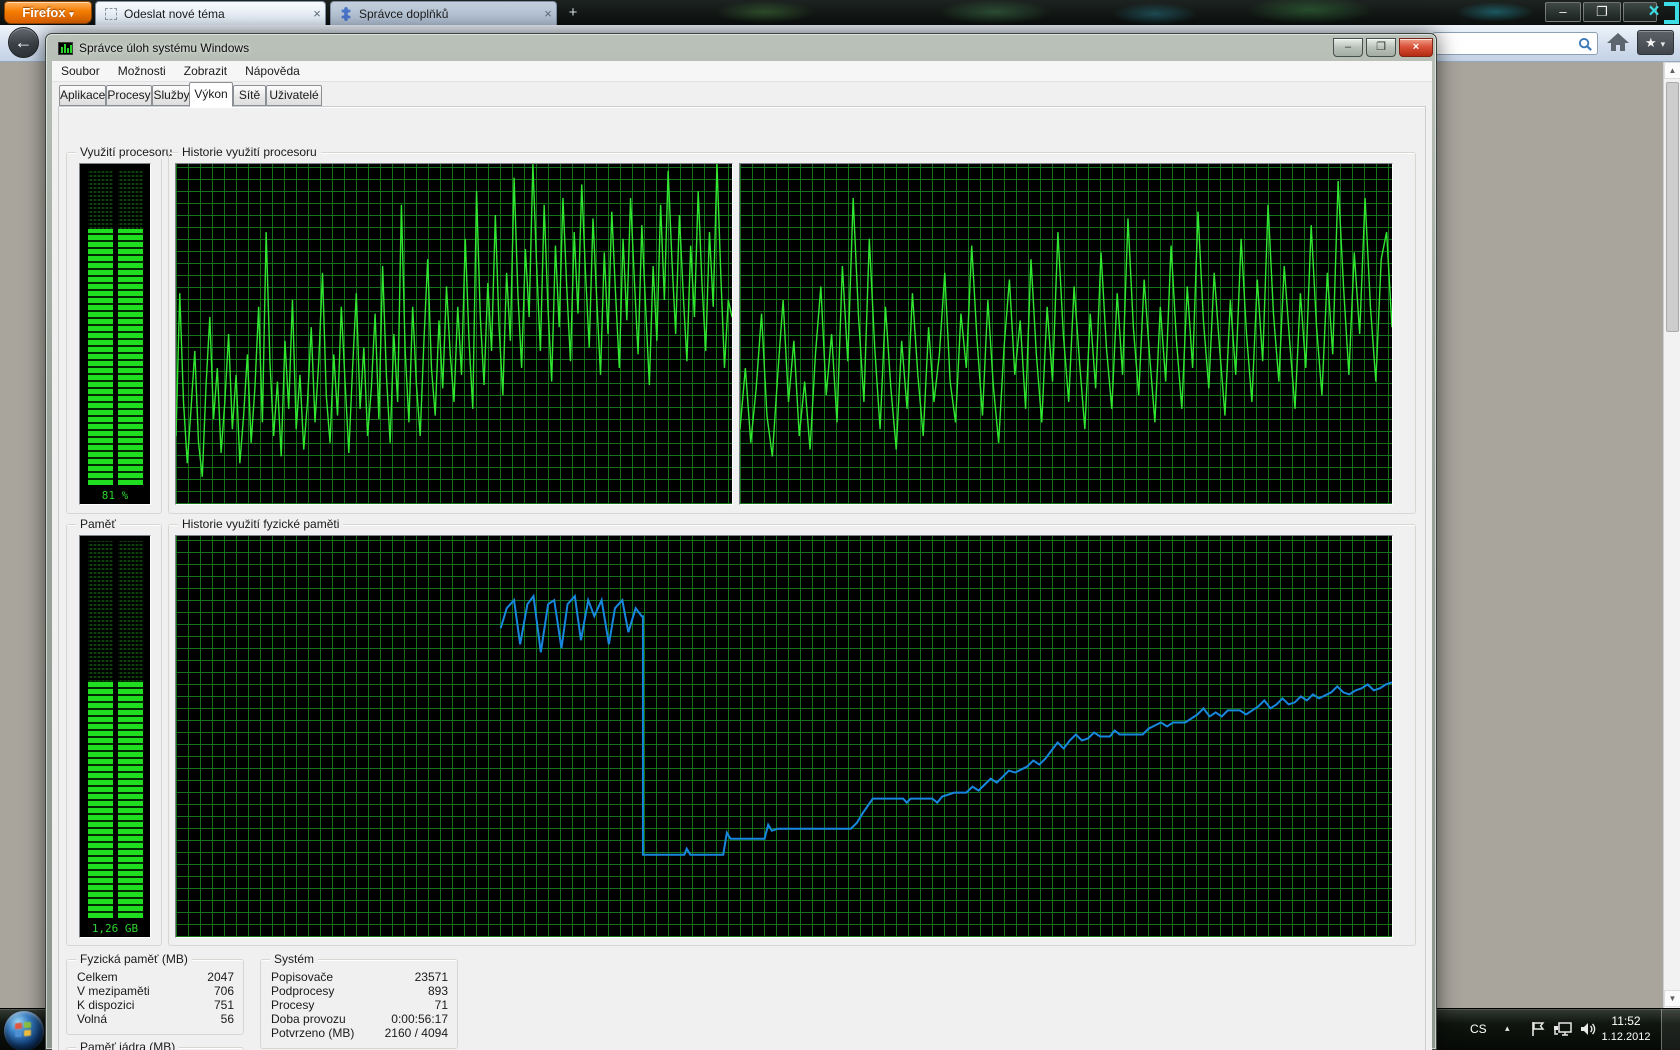 The width and height of the screenshot is (1680, 1050). I want to click on cpu-gauge-group-title: Využití procesoru, so click(126, 152).